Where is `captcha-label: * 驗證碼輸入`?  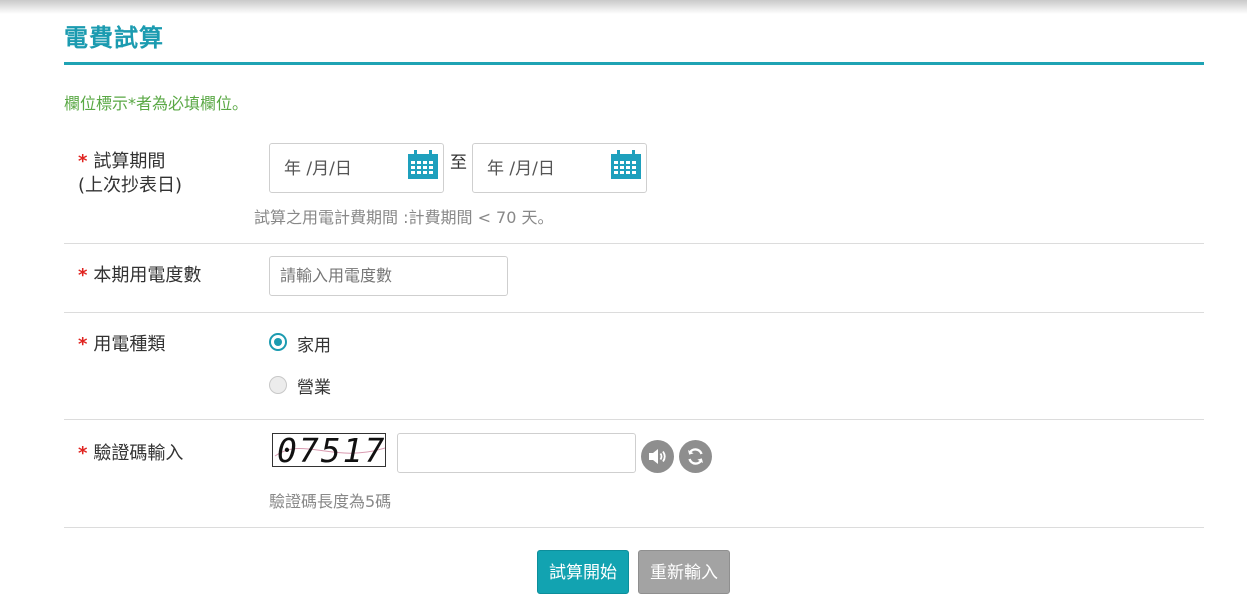 captcha-label: * 驗證碼輸入 is located at coordinates (130, 454).